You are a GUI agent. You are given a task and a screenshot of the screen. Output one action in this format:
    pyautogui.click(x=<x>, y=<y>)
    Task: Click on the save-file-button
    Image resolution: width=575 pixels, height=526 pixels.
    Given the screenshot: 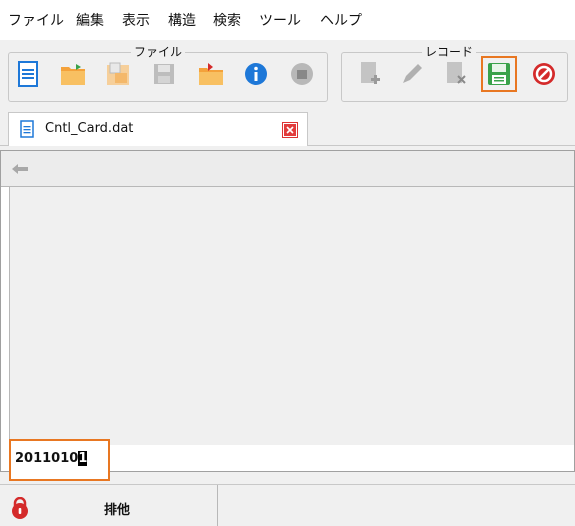 What is the action you would take?
    pyautogui.click(x=164, y=74)
    